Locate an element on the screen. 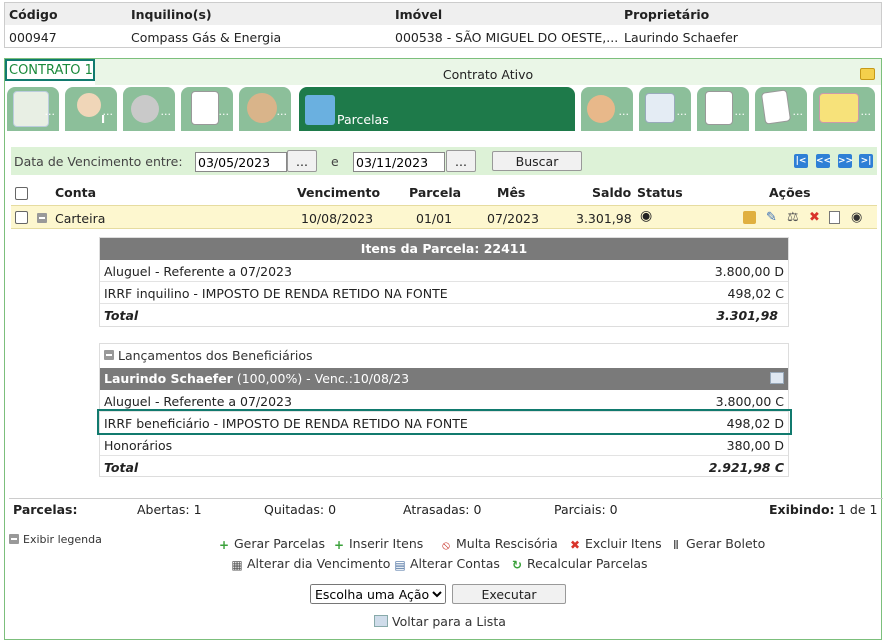  insert-items-link: + Inserir Itens is located at coordinates (378, 543).